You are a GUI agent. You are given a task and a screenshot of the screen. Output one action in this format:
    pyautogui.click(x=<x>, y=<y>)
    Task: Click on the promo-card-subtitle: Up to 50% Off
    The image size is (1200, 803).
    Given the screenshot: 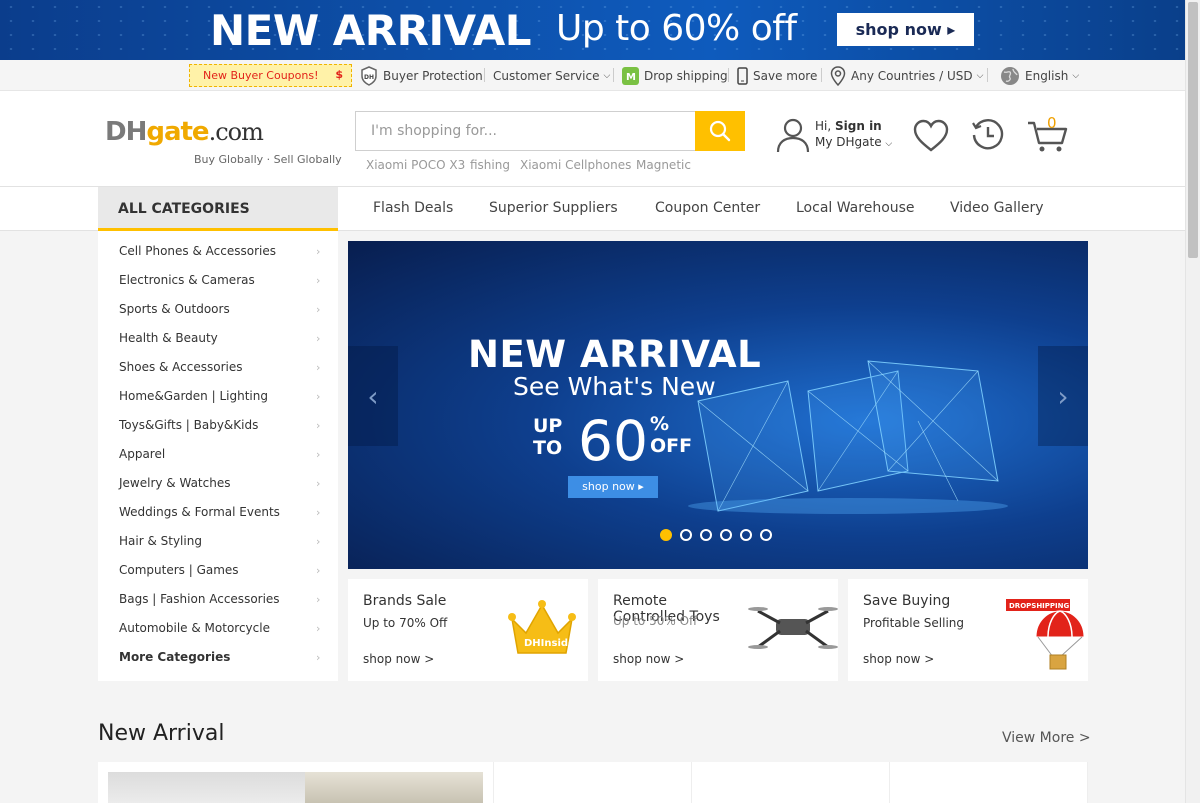 What is the action you would take?
    pyautogui.click(x=655, y=621)
    